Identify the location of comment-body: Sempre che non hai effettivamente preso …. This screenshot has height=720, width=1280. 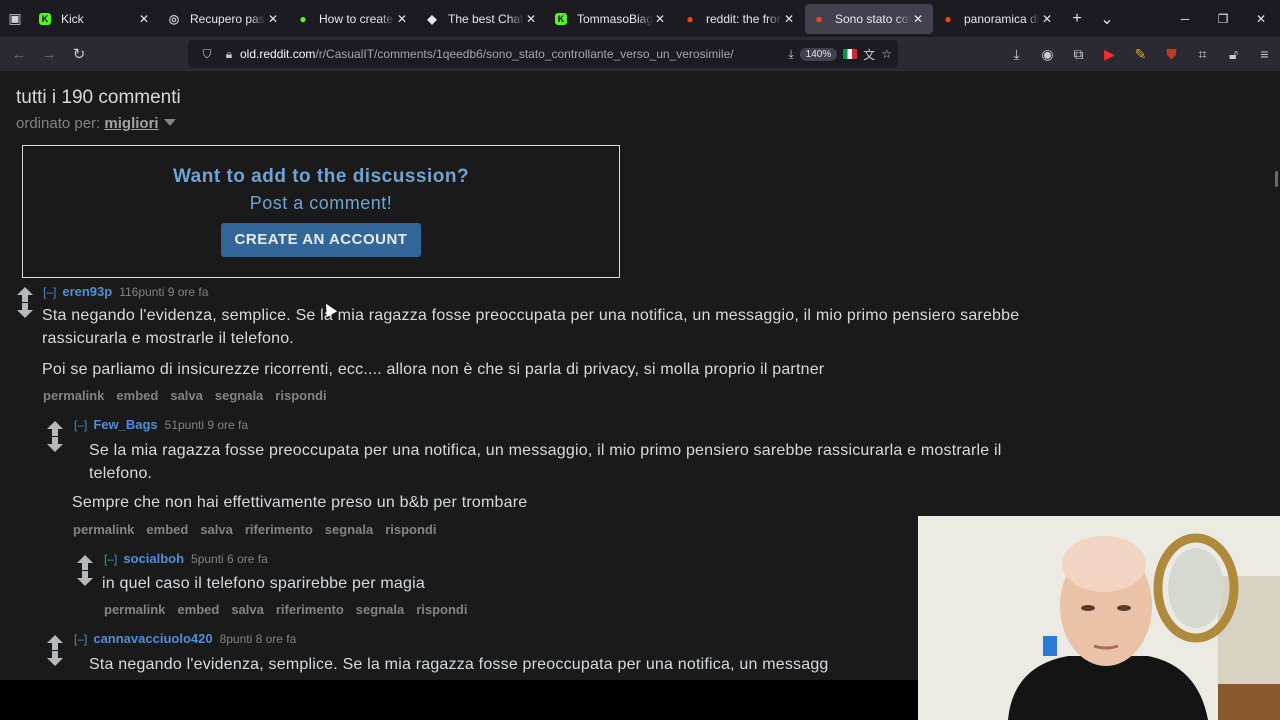
(300, 502).